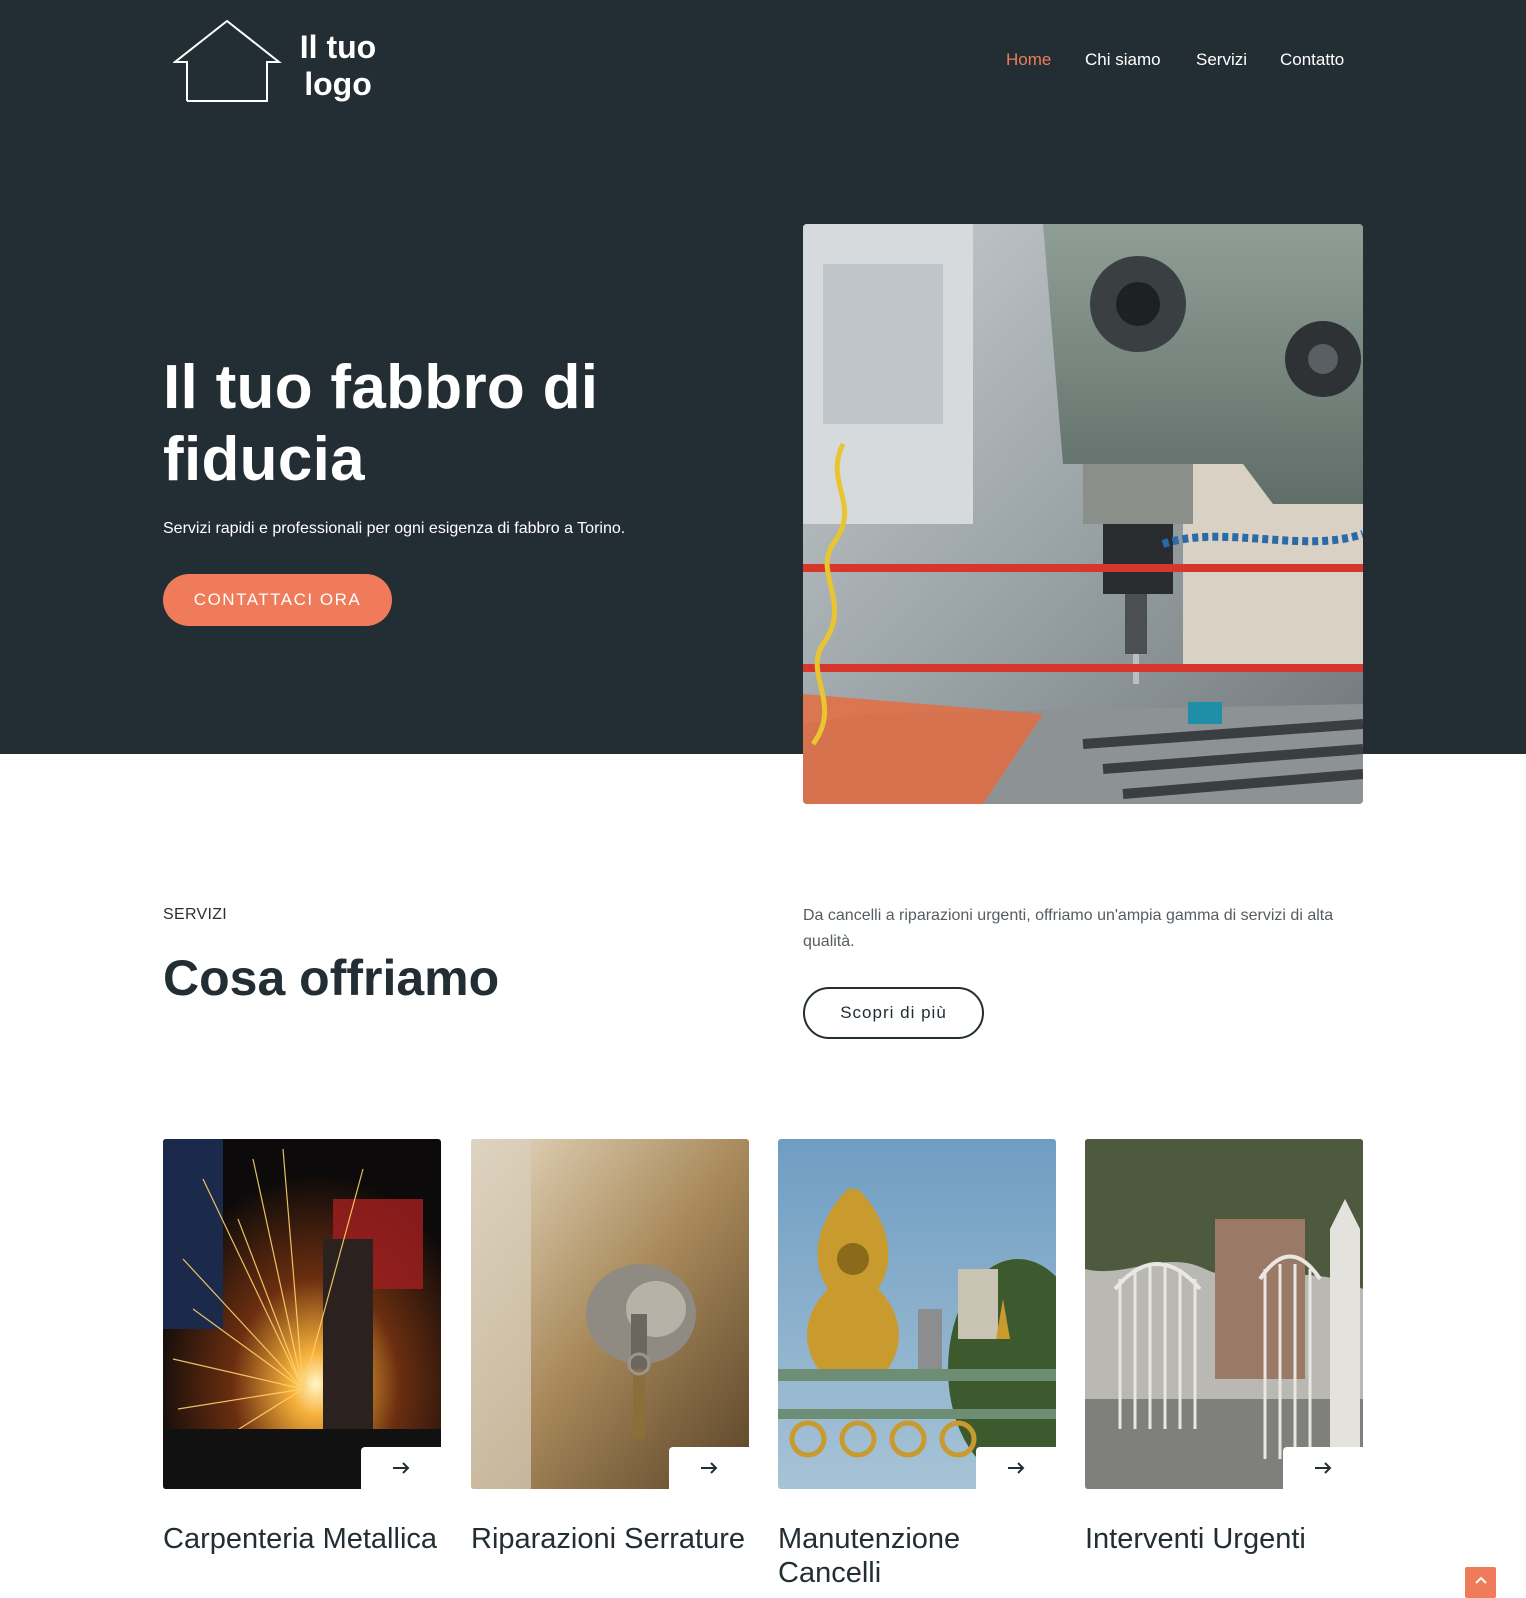 The height and width of the screenshot is (1598, 1526). I want to click on site-logo: Il tuo logo, so click(279, 62).